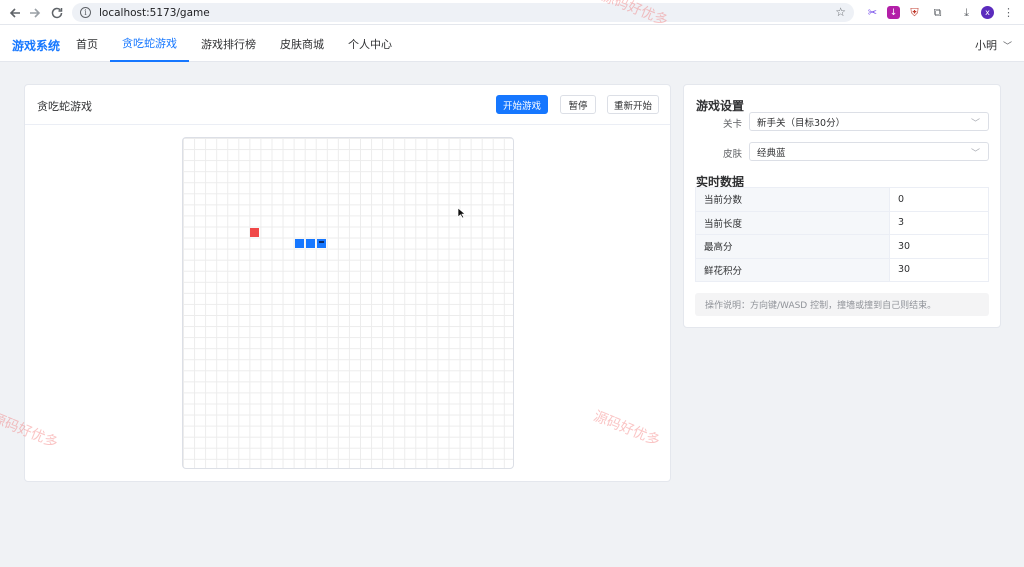 The width and height of the screenshot is (1024, 567). What do you see at coordinates (302, 43) in the screenshot?
I see `nav-item-skin-shop: 皮肤商城` at bounding box center [302, 43].